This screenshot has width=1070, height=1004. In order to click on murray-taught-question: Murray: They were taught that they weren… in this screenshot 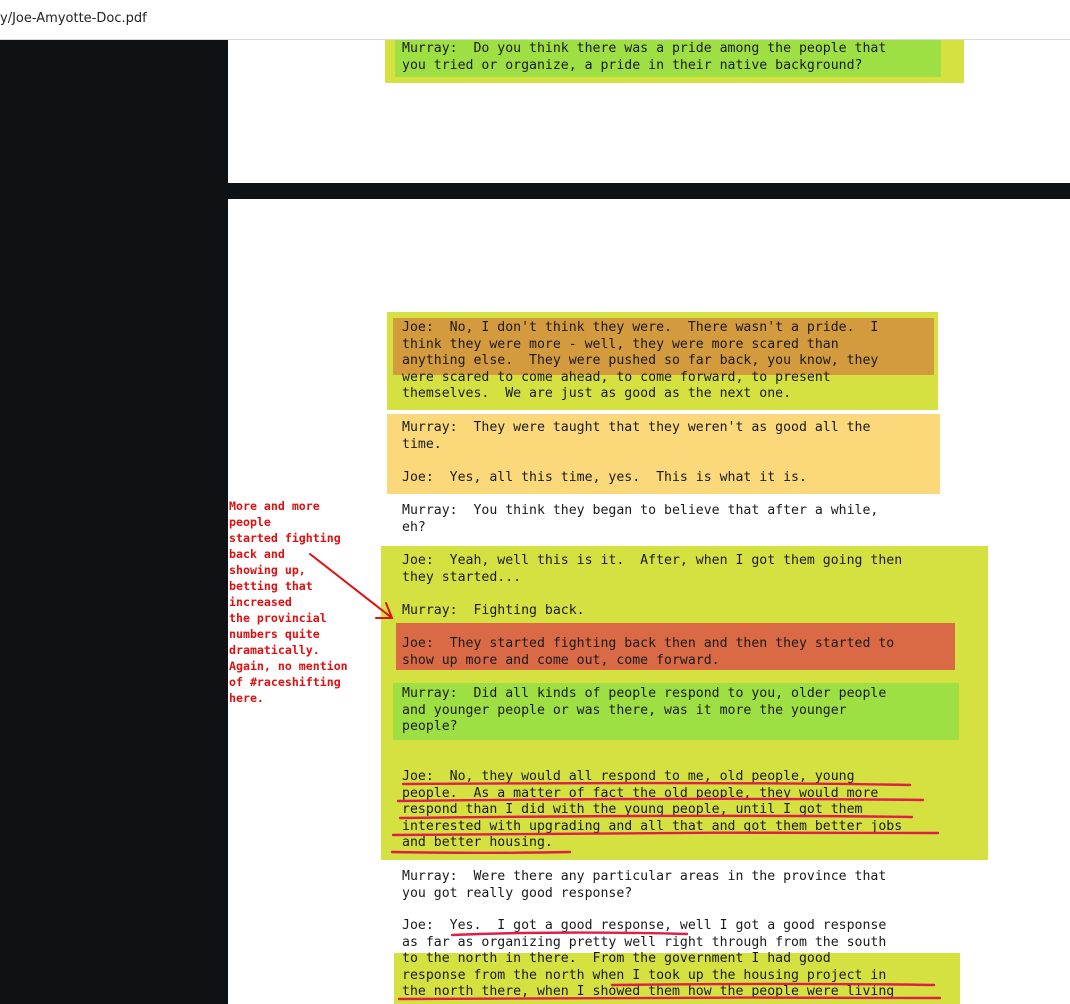, I will do `click(636, 436)`.